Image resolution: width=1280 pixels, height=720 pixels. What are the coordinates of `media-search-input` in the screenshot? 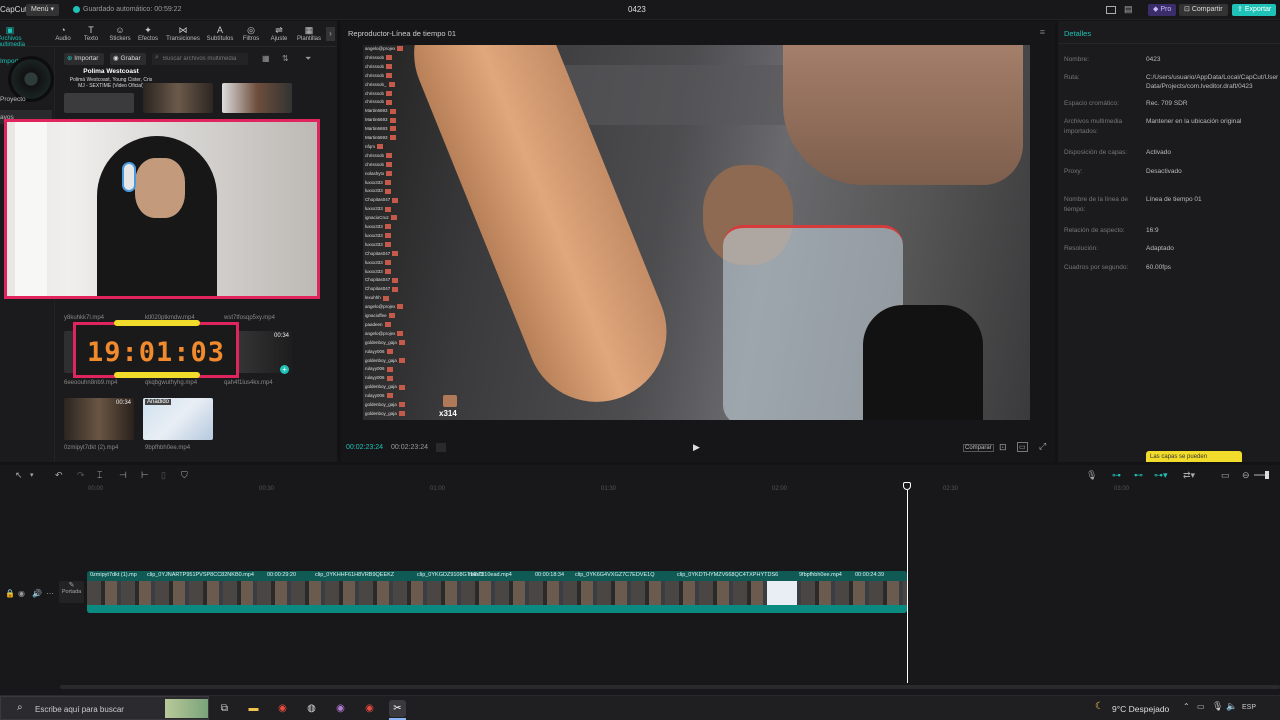 It's located at (204, 59).